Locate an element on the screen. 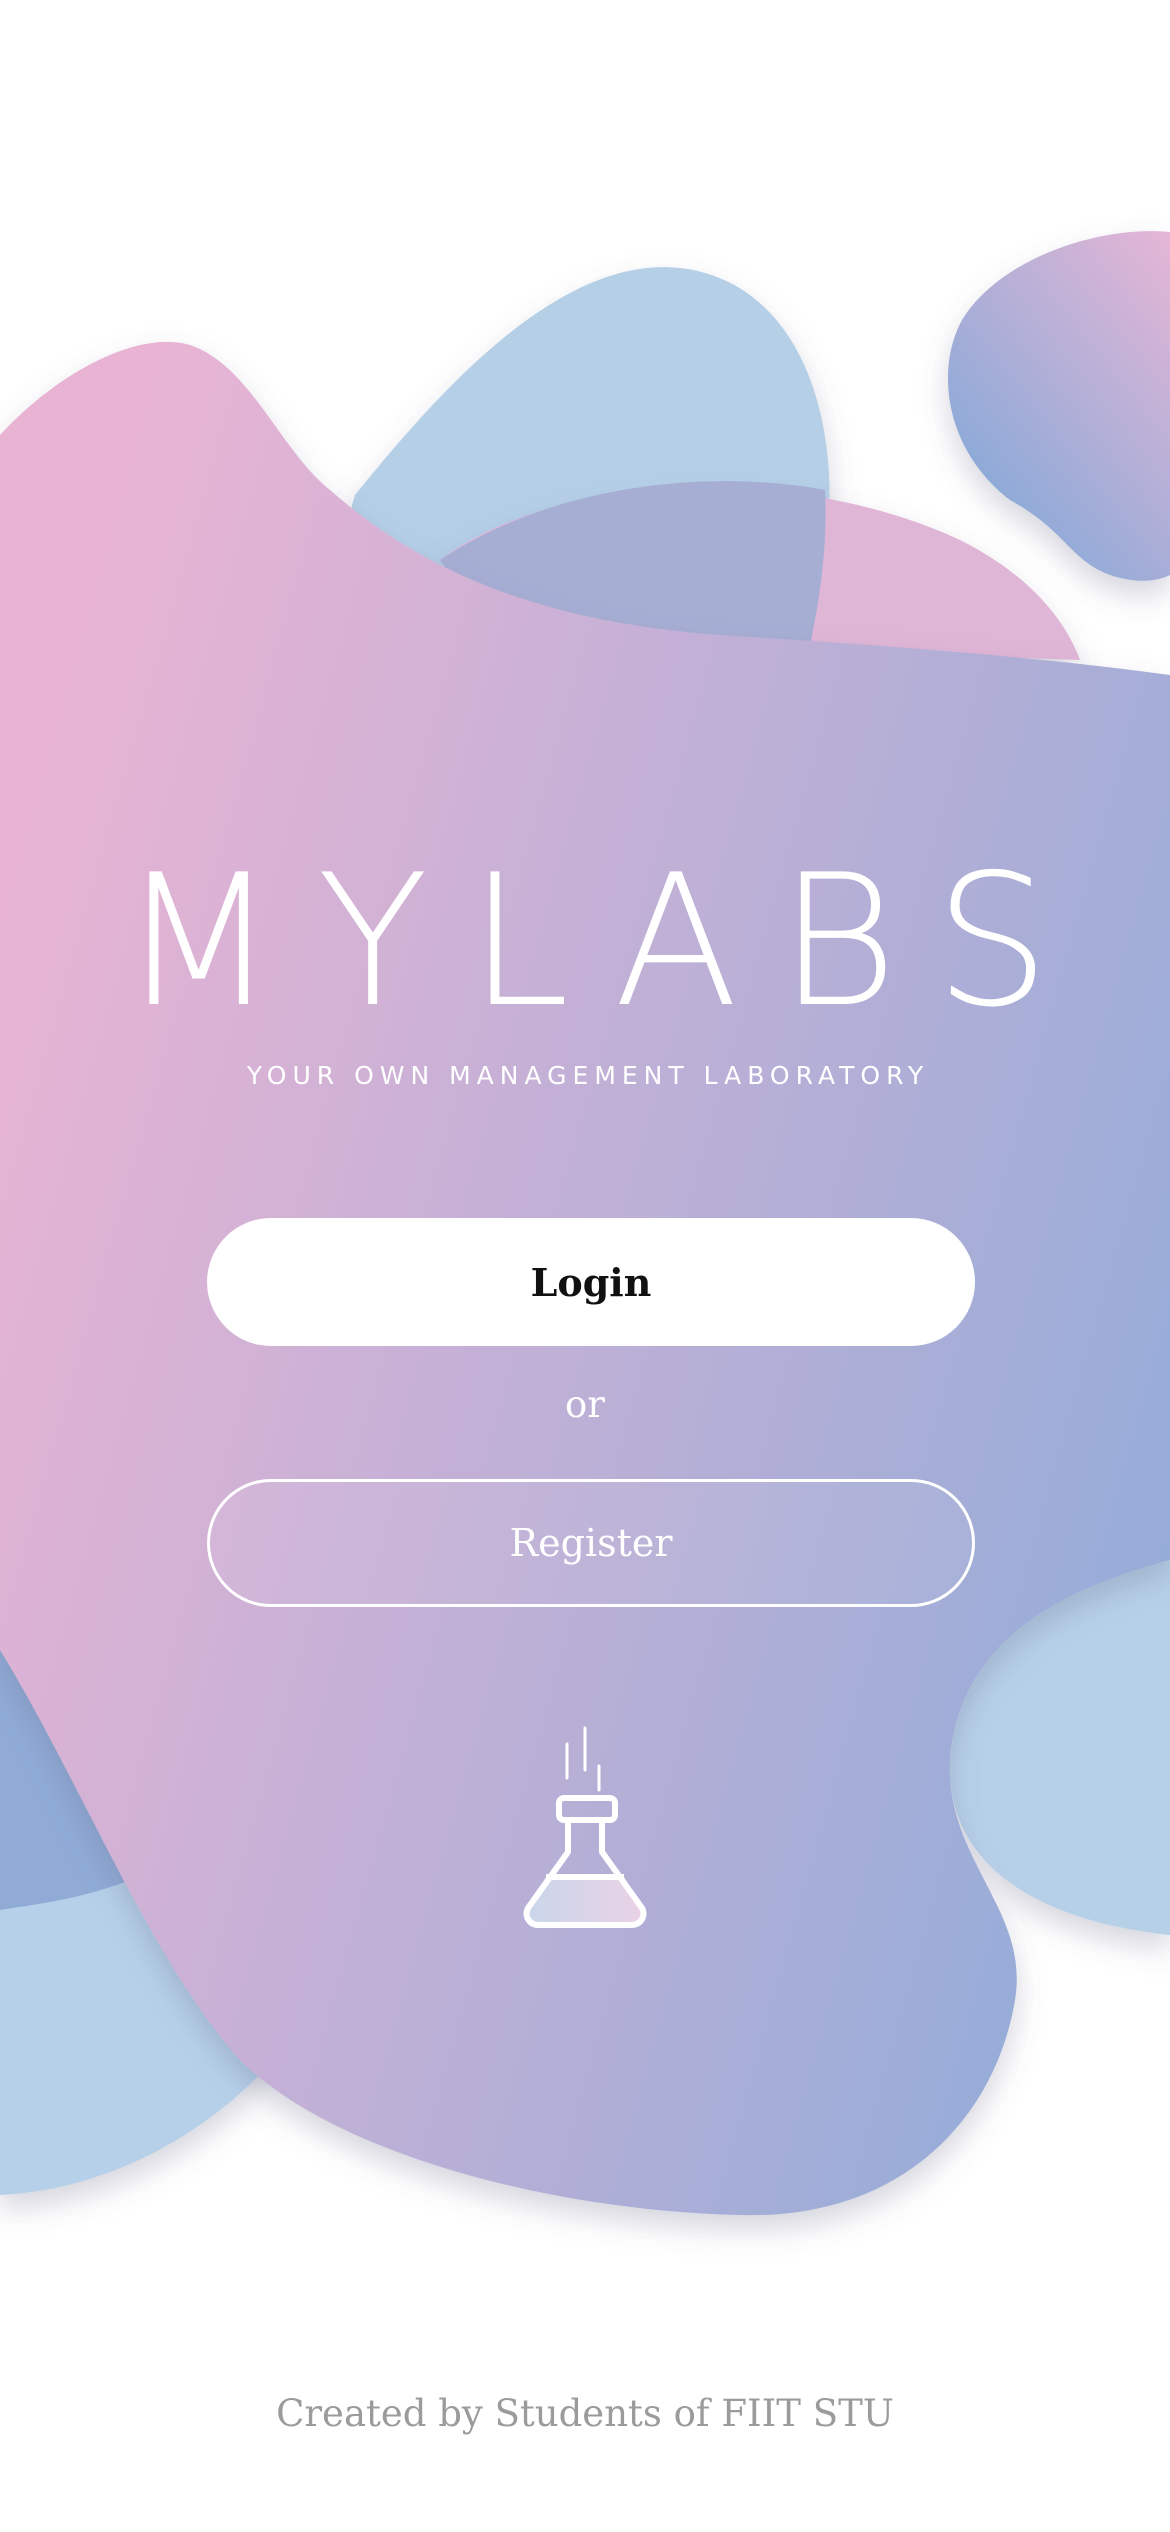 The height and width of the screenshot is (2532, 1170). login-button-label: Login is located at coordinates (591, 1282).